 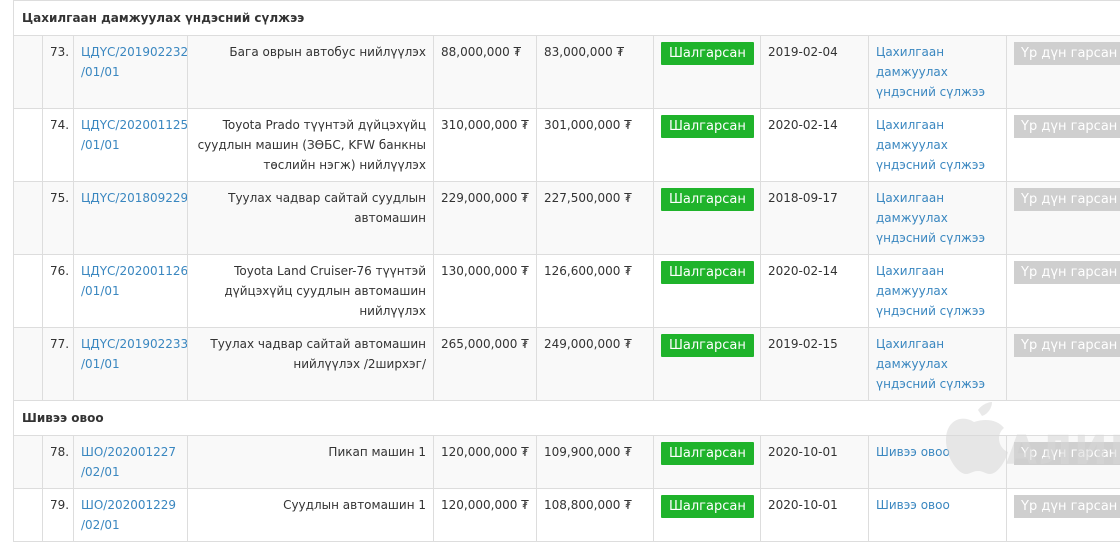 I want to click on tender-date: 2019-02-15, so click(x=815, y=364).